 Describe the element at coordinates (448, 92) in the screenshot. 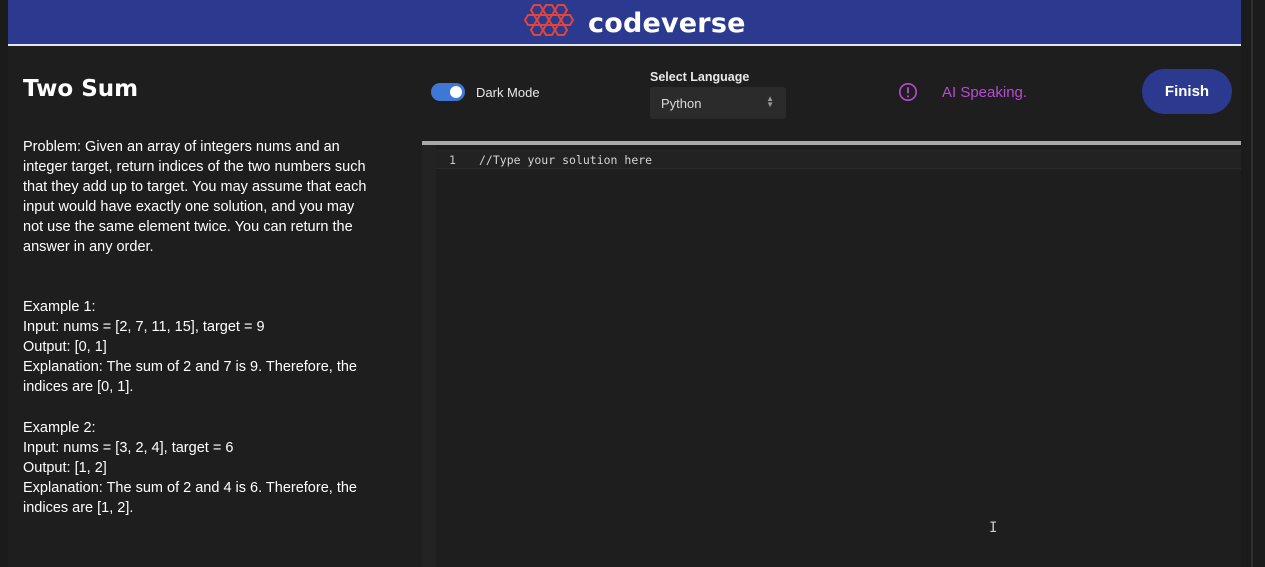

I see `toggle-switch` at that location.